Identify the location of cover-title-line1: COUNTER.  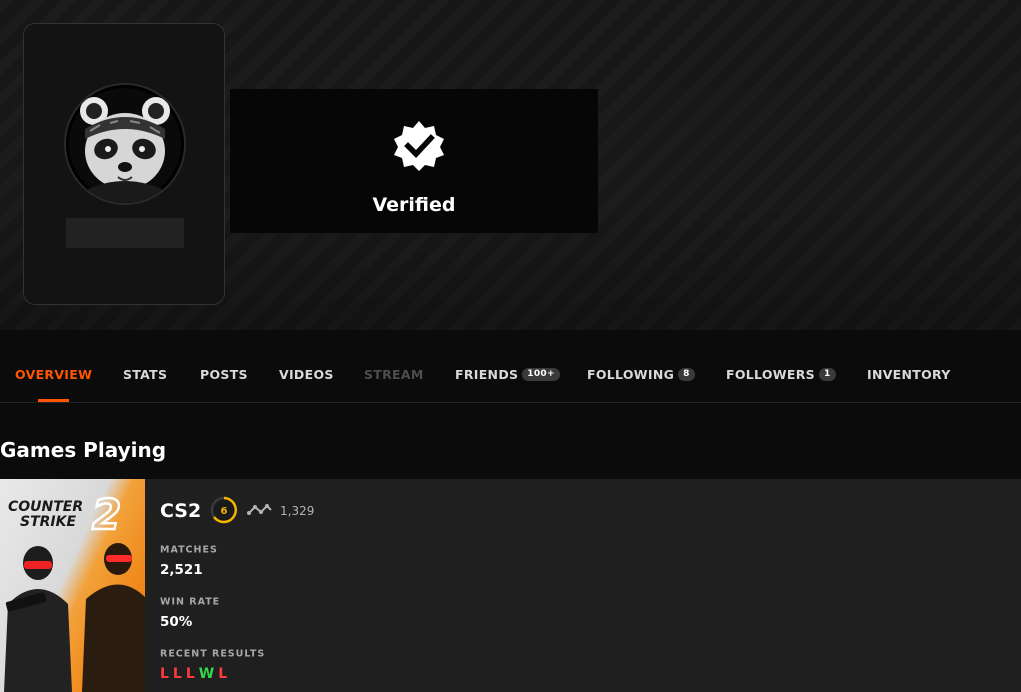
(45, 507).